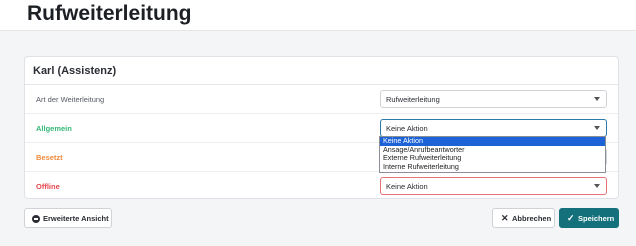 This screenshot has height=246, width=636. What do you see at coordinates (75, 71) in the screenshot?
I see `card-title: Karl (Assistenz)` at bounding box center [75, 71].